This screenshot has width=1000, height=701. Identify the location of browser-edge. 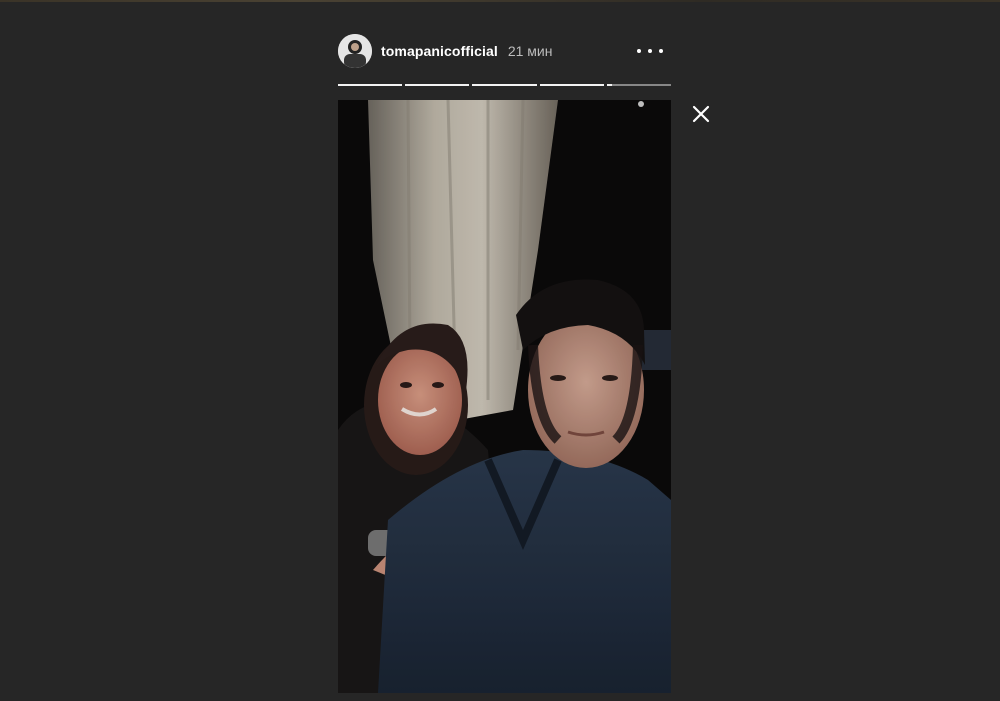
(500, 1).